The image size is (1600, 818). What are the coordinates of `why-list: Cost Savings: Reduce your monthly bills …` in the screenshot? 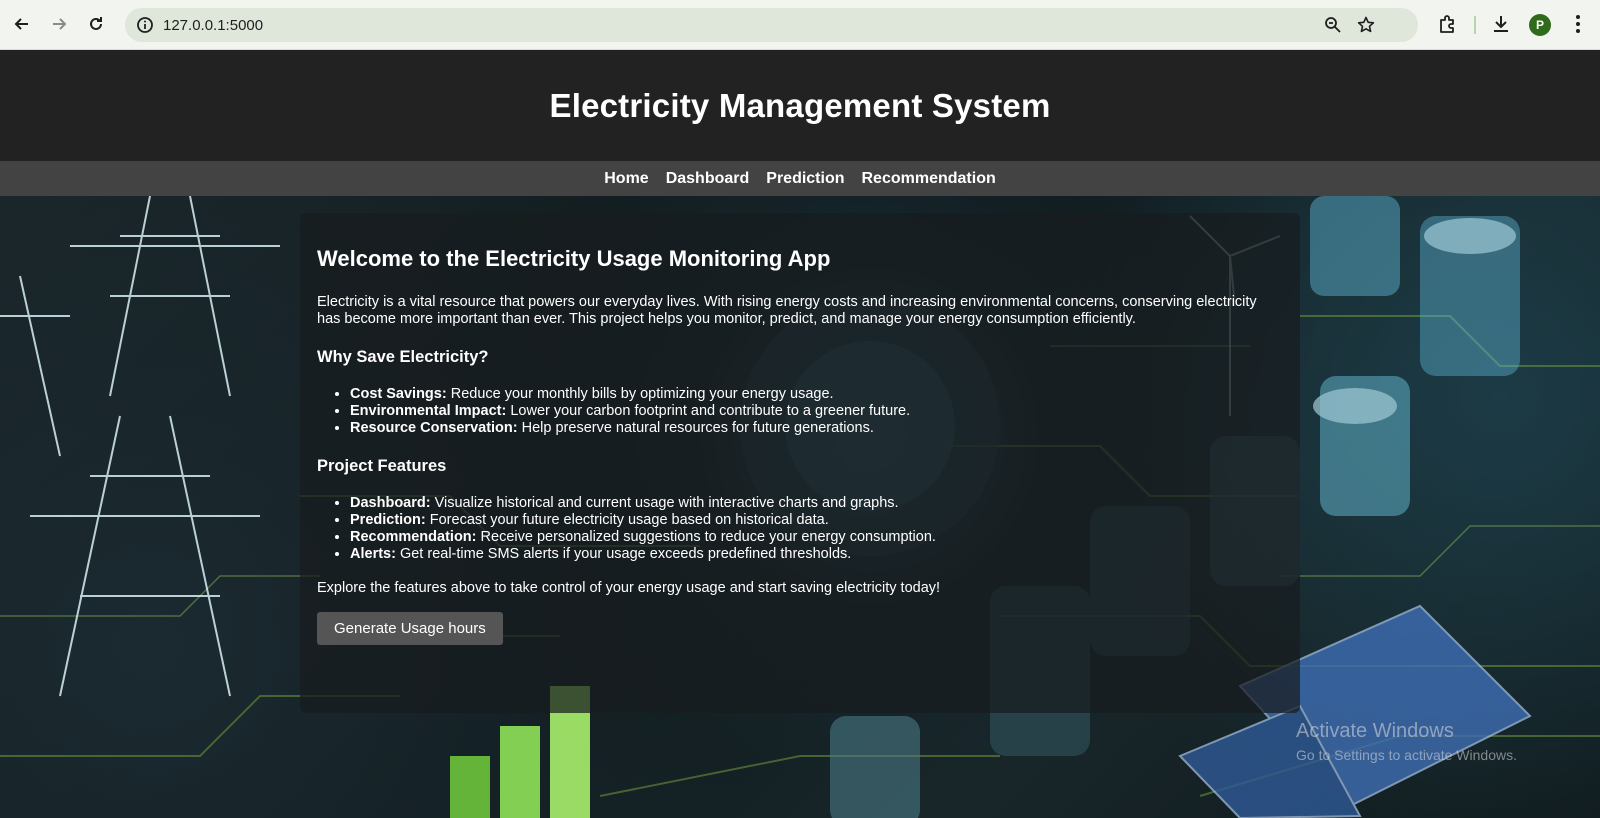 It's located at (800, 411).